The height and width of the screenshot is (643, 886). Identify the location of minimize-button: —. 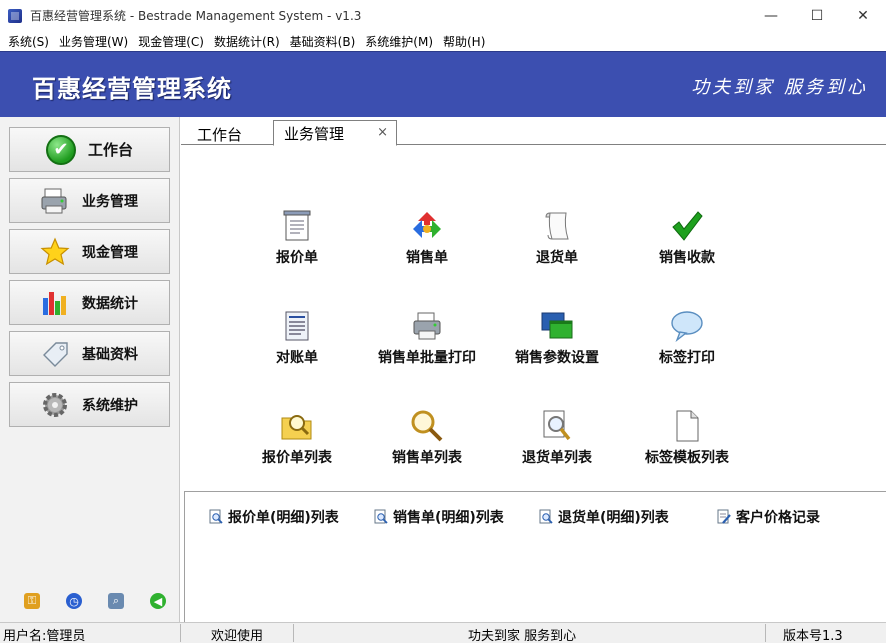
(771, 15).